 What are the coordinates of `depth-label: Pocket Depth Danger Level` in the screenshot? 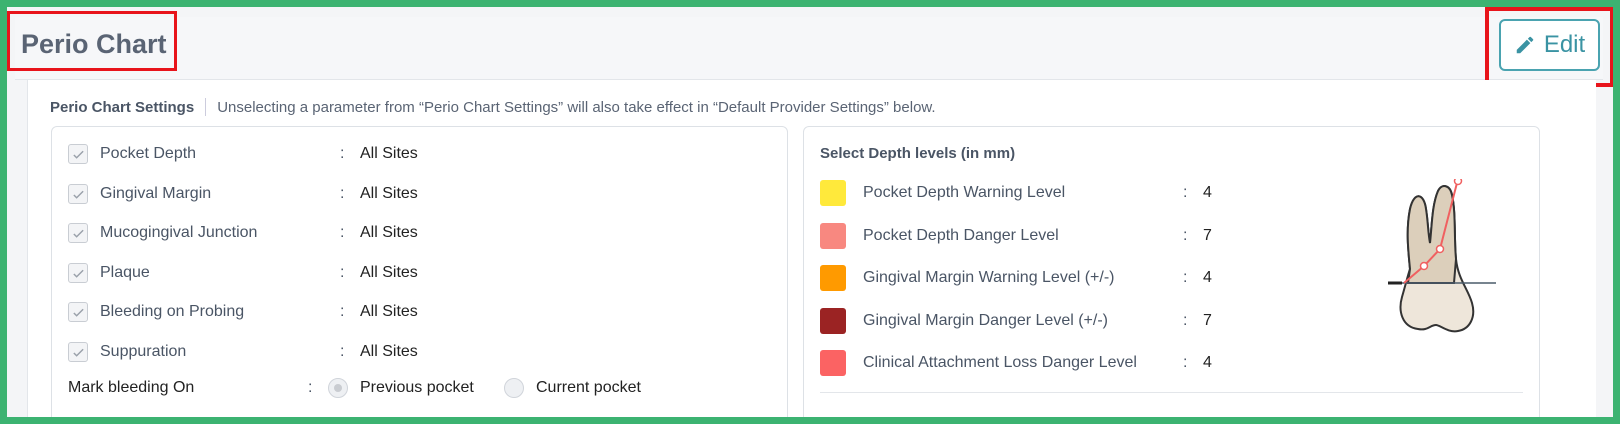 It's located at (961, 235).